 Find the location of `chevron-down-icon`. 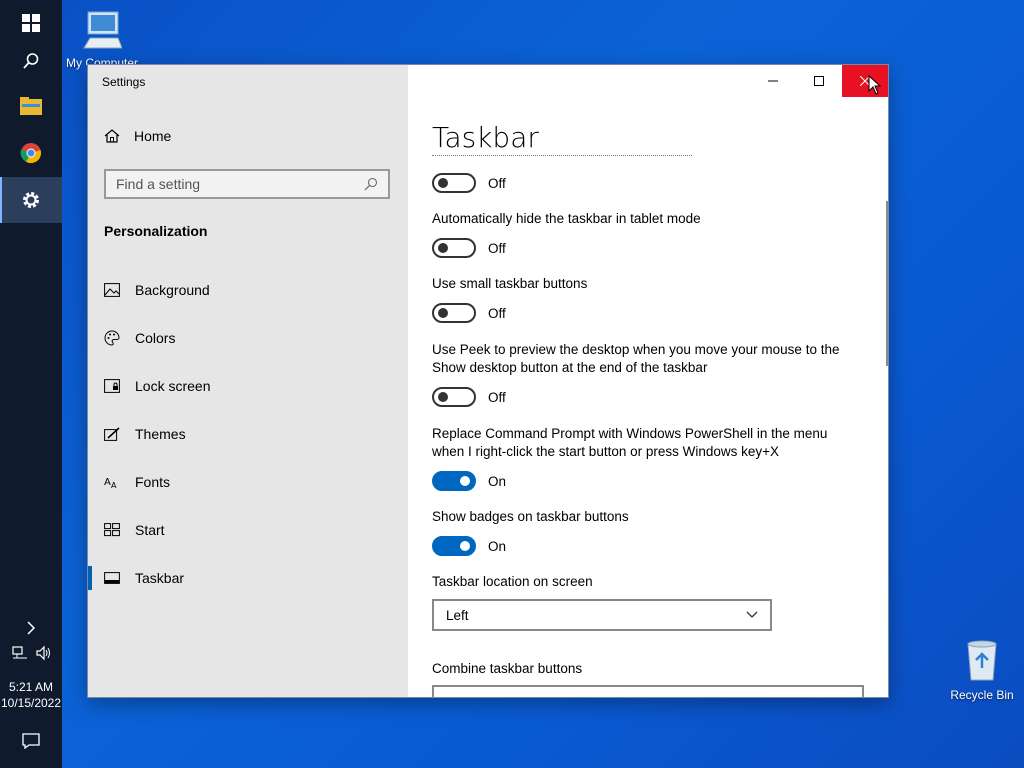

chevron-down-icon is located at coordinates (752, 614).